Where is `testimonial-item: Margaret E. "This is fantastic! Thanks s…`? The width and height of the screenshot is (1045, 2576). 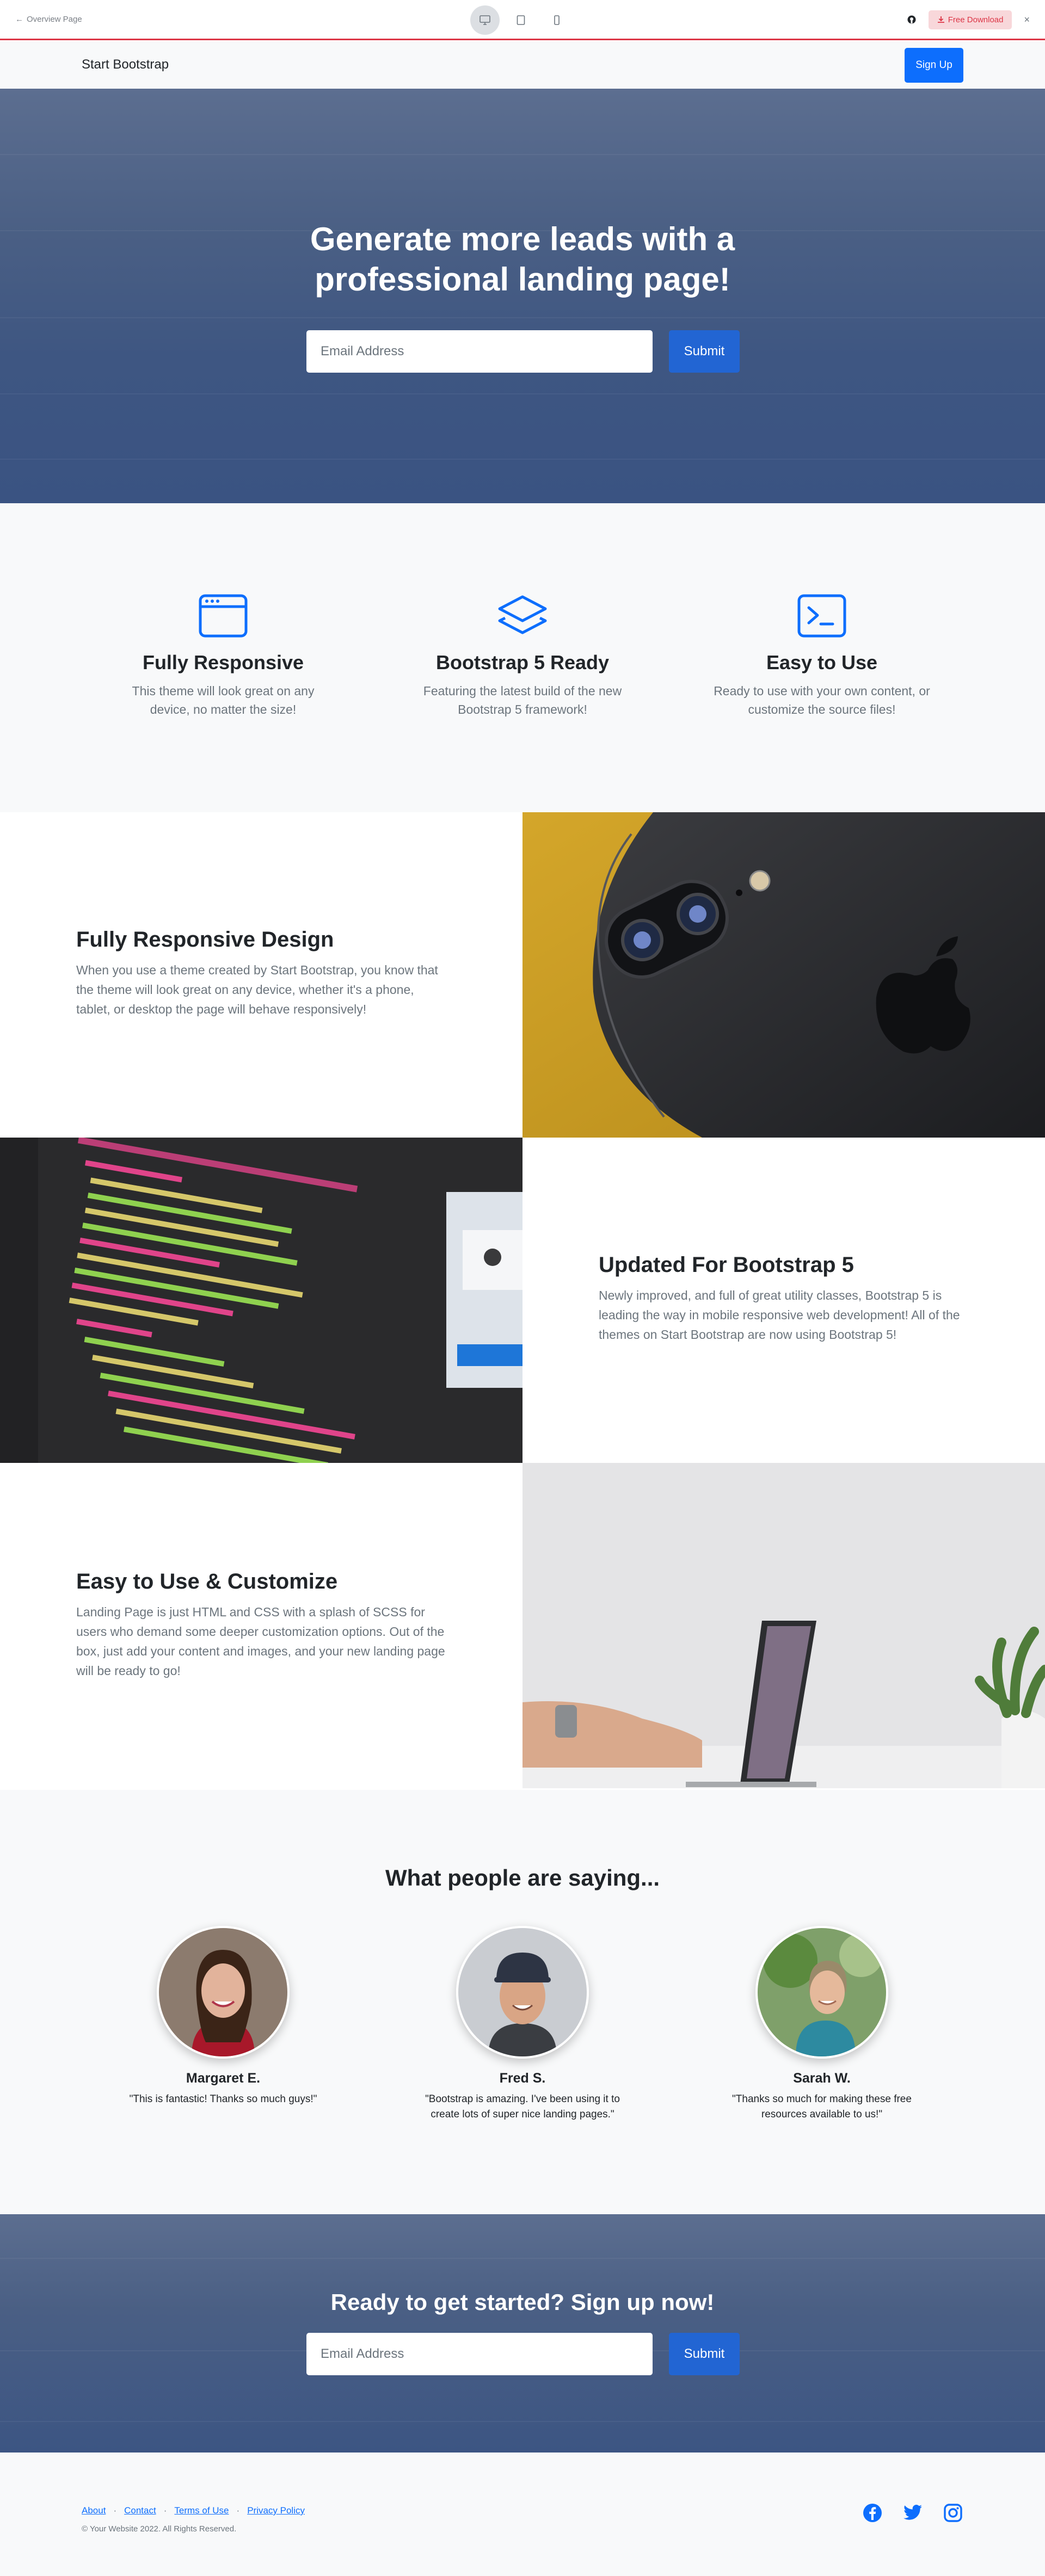 testimonial-item: Margaret E. "This is fantastic! Thanks s… is located at coordinates (223, 2016).